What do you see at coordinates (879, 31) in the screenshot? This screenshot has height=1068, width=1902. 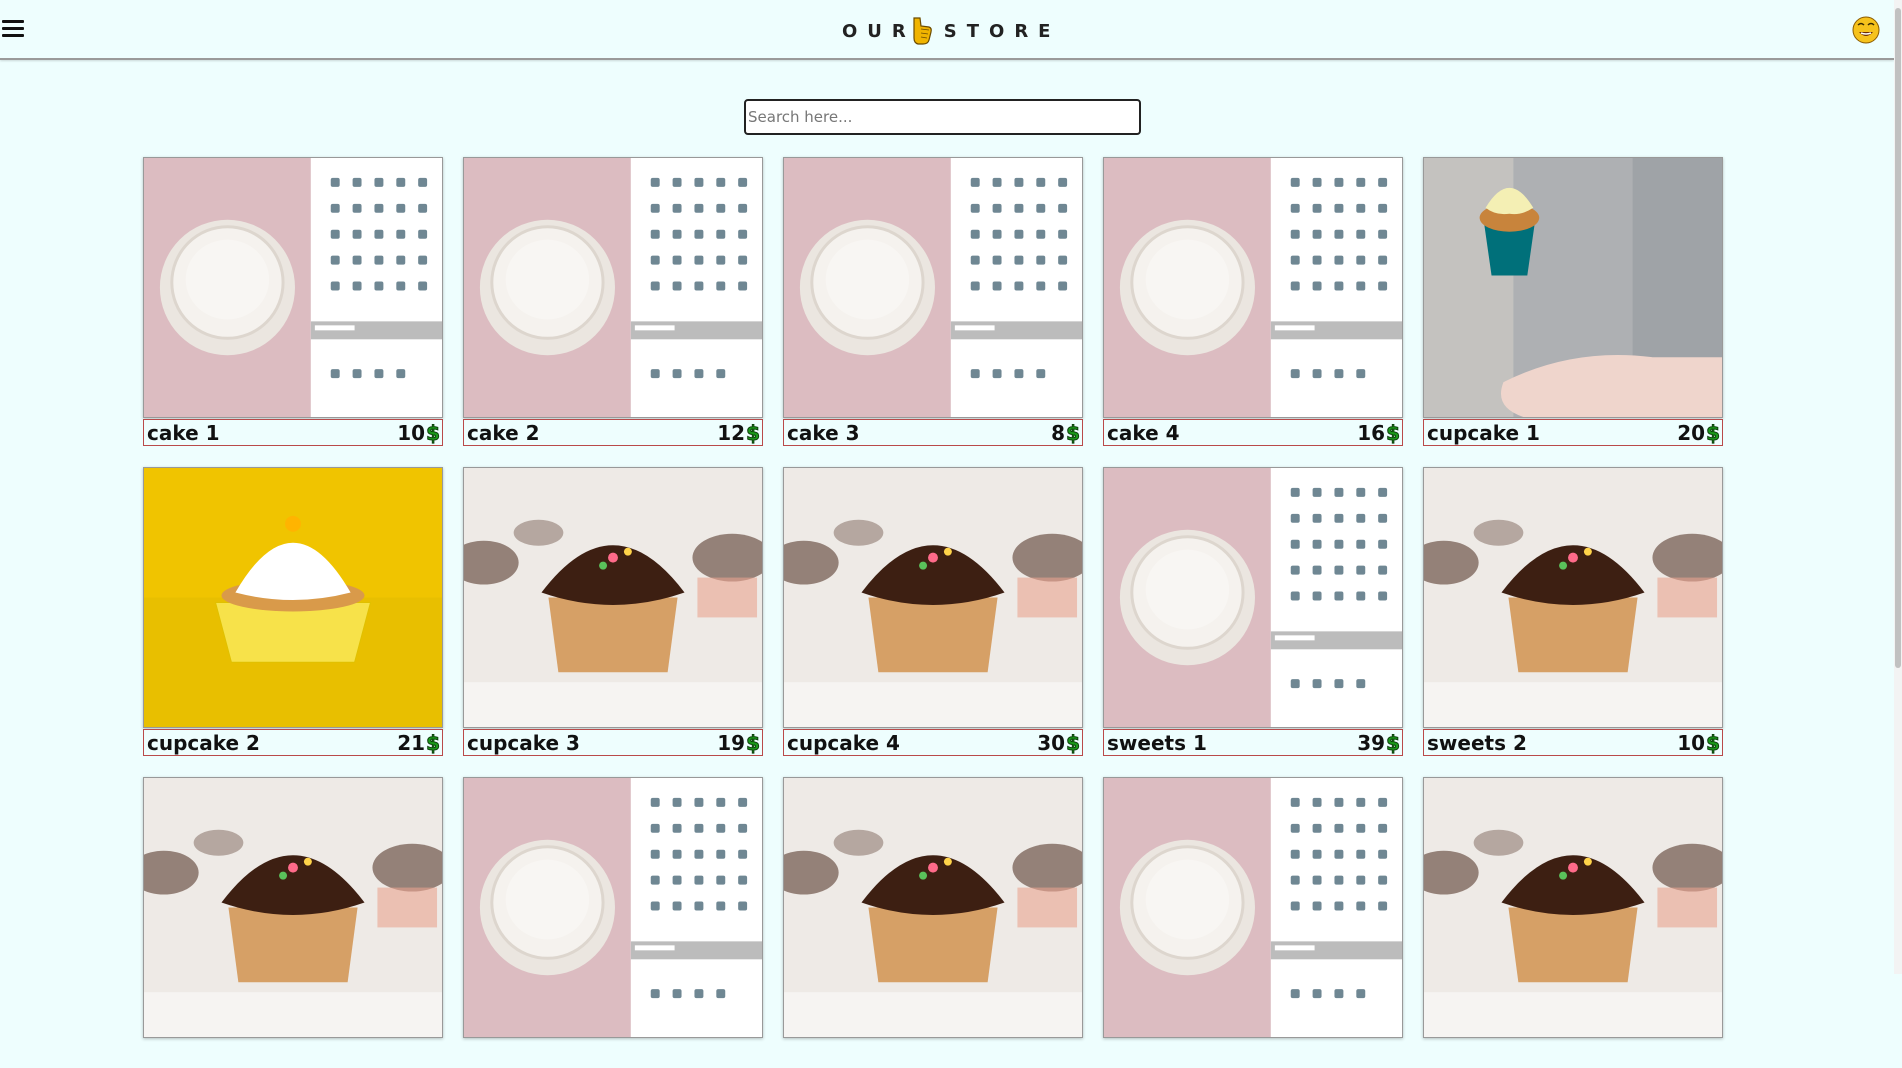 I see `logo-text-left: OUR` at bounding box center [879, 31].